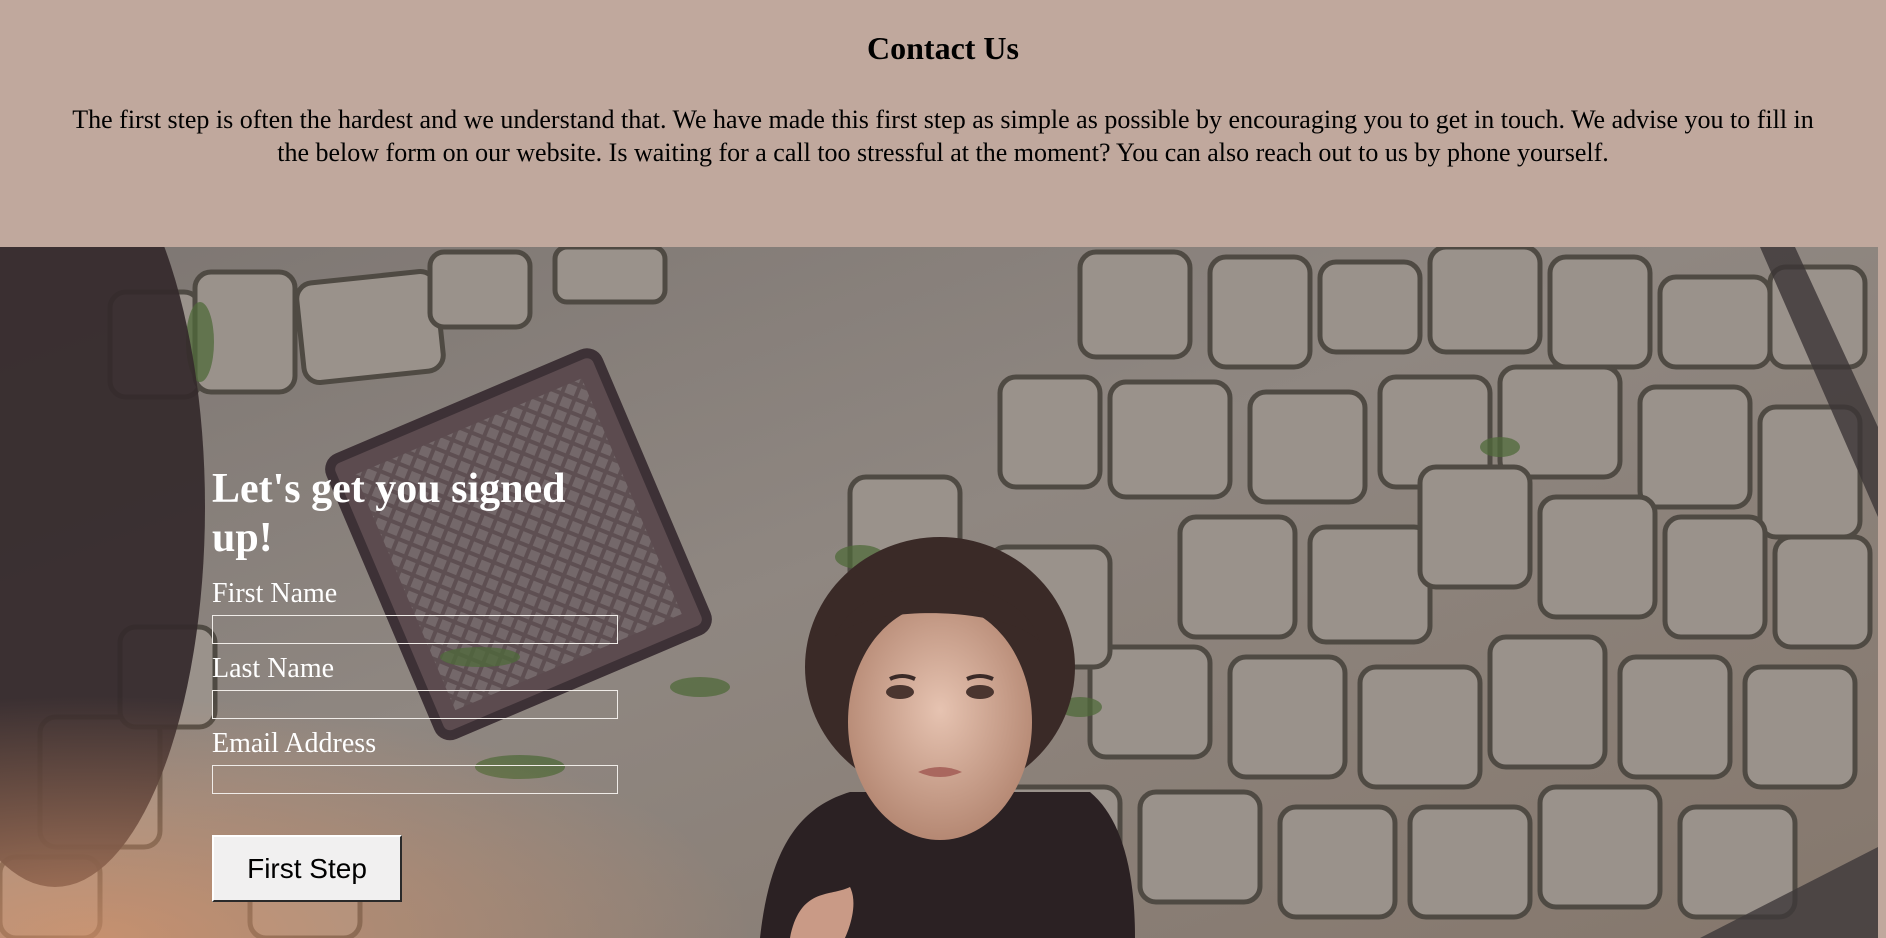 The width and height of the screenshot is (1886, 938). I want to click on last-name-input, so click(415, 704).